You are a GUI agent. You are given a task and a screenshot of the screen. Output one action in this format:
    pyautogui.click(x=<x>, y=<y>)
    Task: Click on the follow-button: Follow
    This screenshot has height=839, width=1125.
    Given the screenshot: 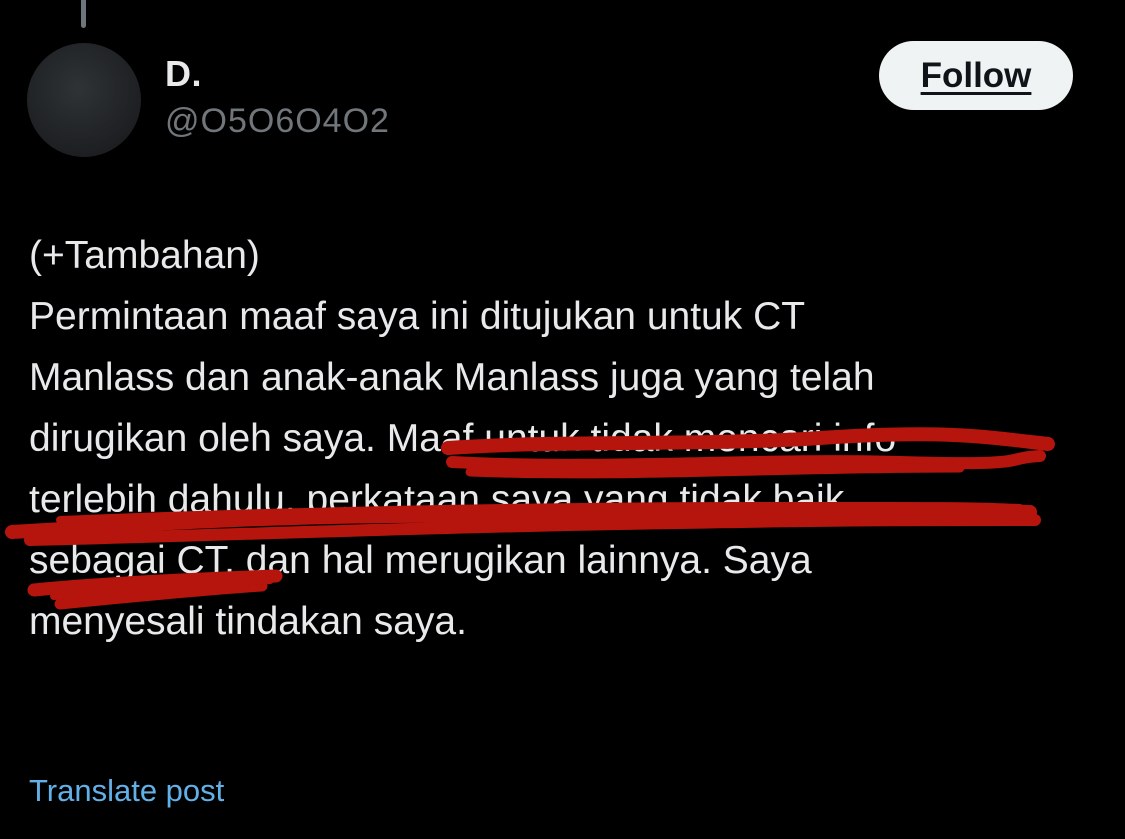 What is the action you would take?
    pyautogui.click(x=976, y=75)
    